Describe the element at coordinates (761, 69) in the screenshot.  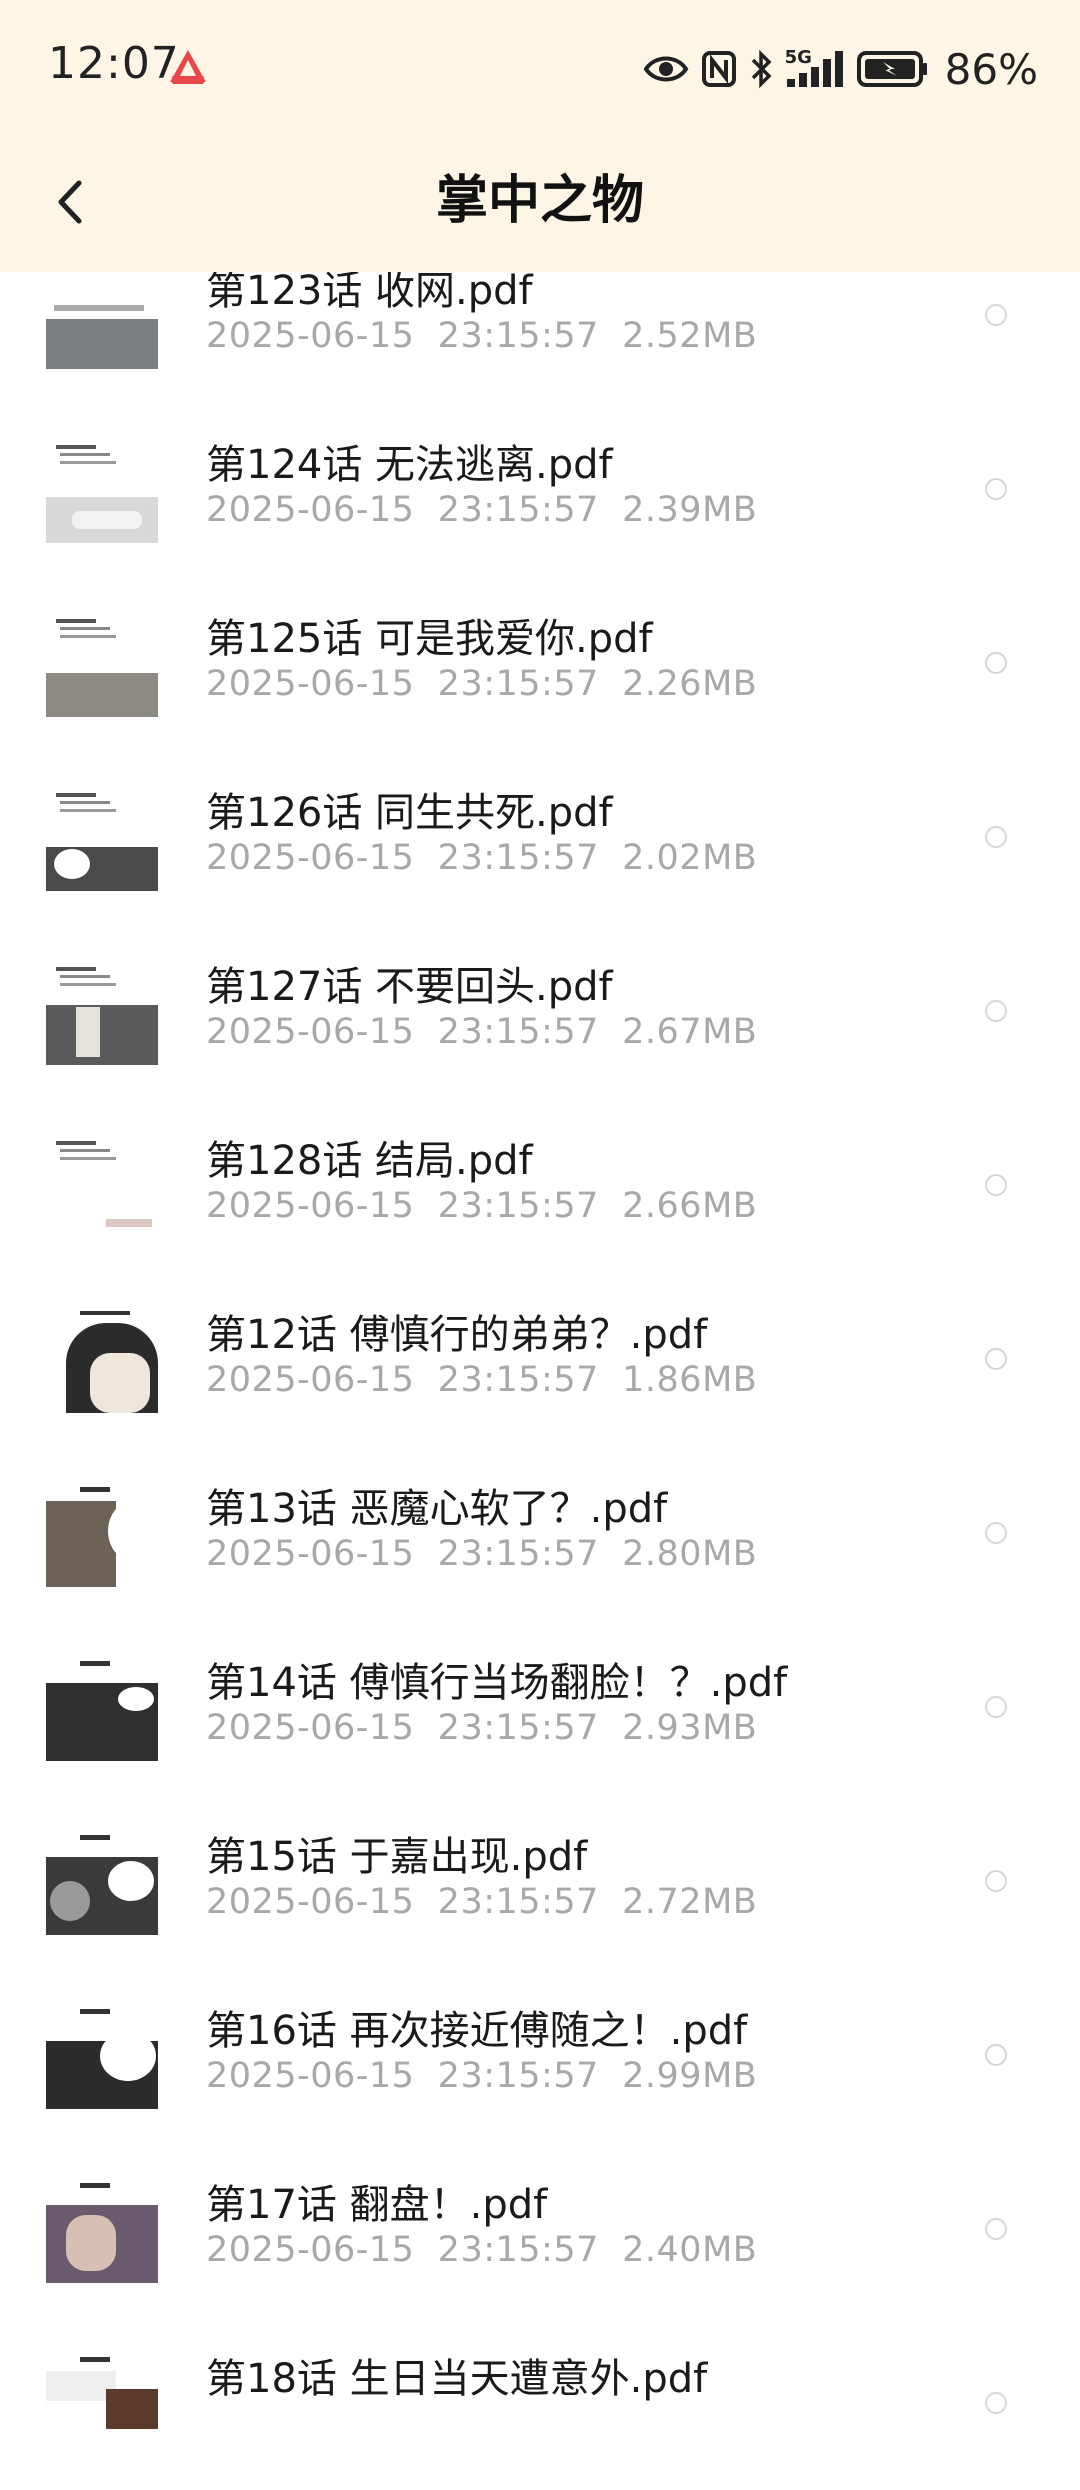
I see `bluetooth-icon` at that location.